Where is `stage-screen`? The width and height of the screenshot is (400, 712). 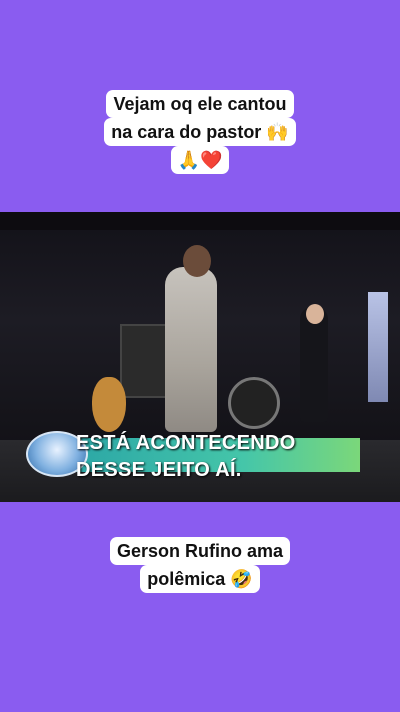
stage-screen is located at coordinates (378, 347).